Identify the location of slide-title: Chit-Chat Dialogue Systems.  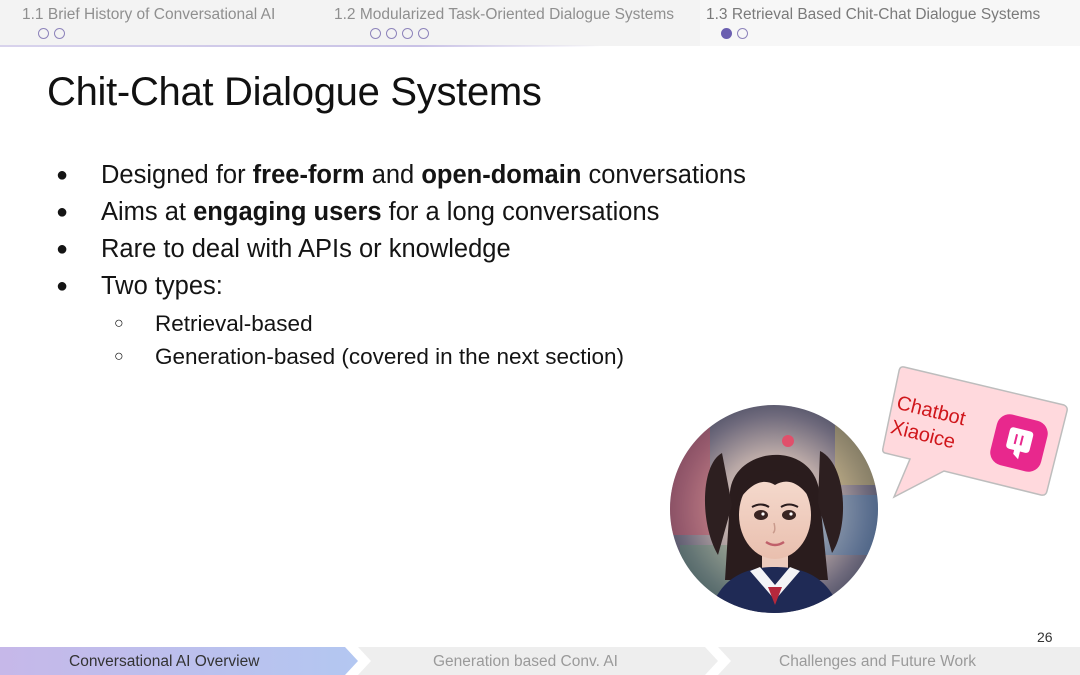
(294, 92).